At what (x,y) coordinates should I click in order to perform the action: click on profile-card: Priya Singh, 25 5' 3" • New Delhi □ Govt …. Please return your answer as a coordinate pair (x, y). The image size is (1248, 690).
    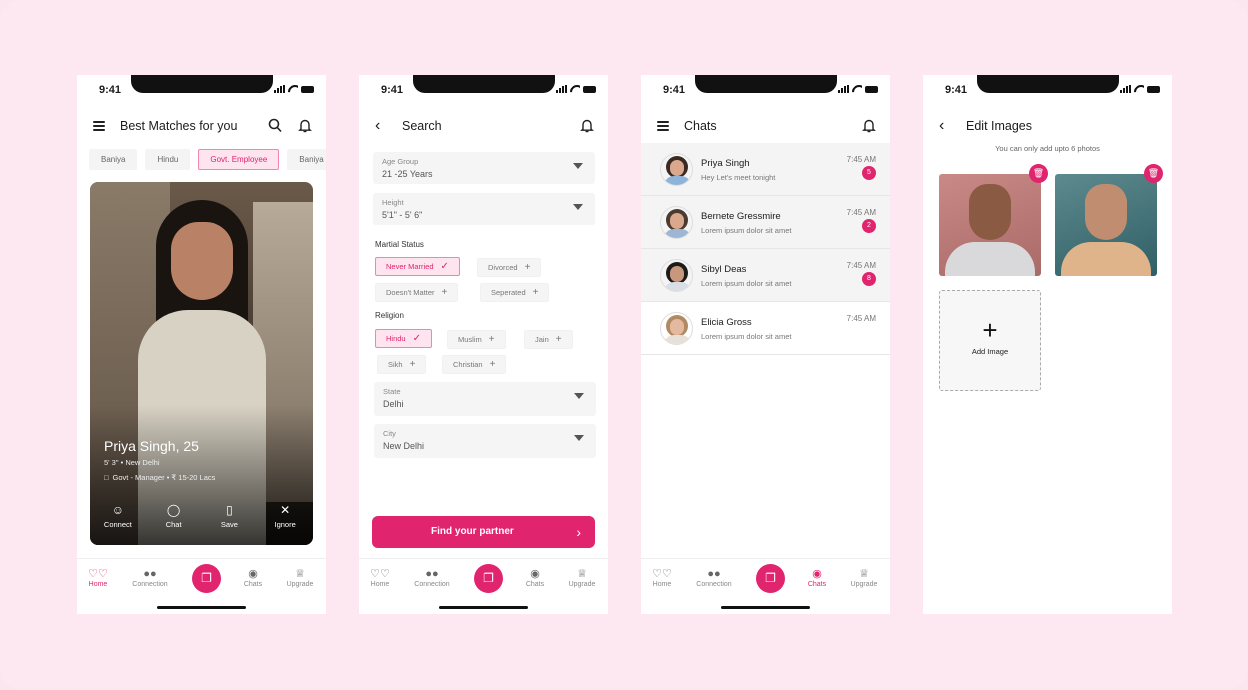
    Looking at the image, I should click on (201, 363).